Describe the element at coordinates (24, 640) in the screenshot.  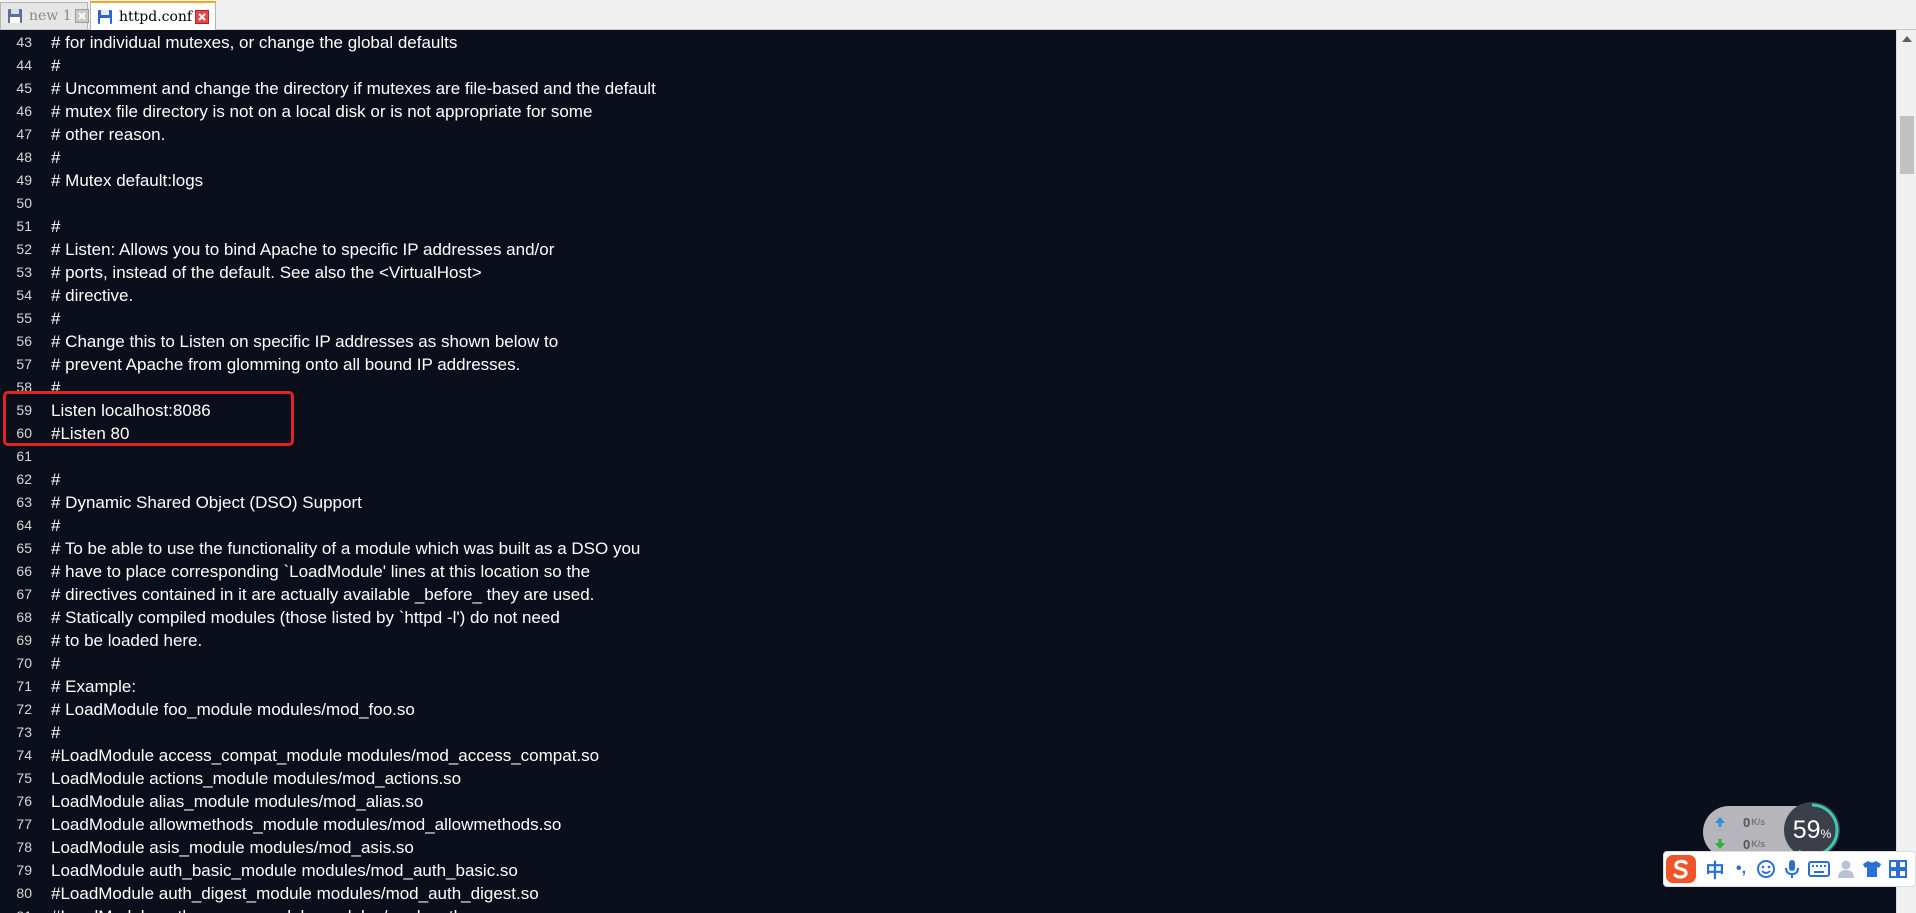
I see `line-number: 69` at that location.